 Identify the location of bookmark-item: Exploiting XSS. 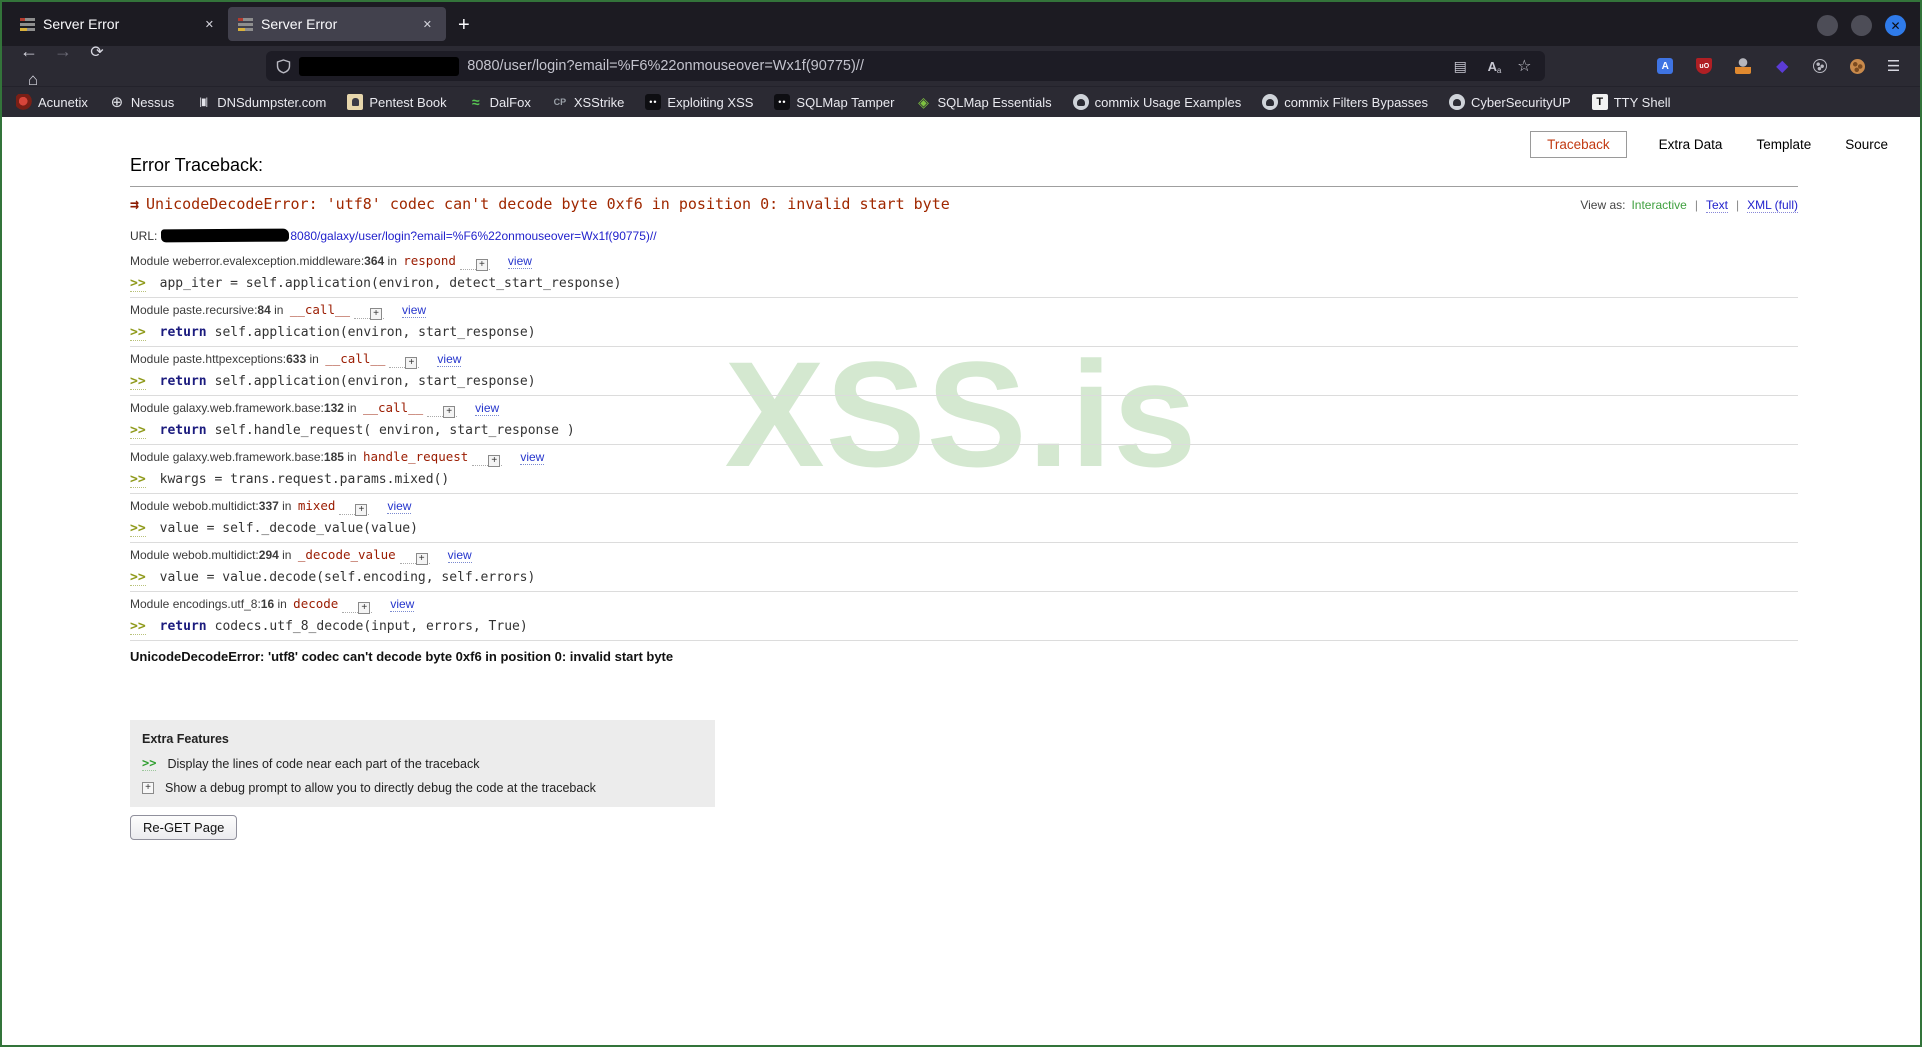
(699, 102).